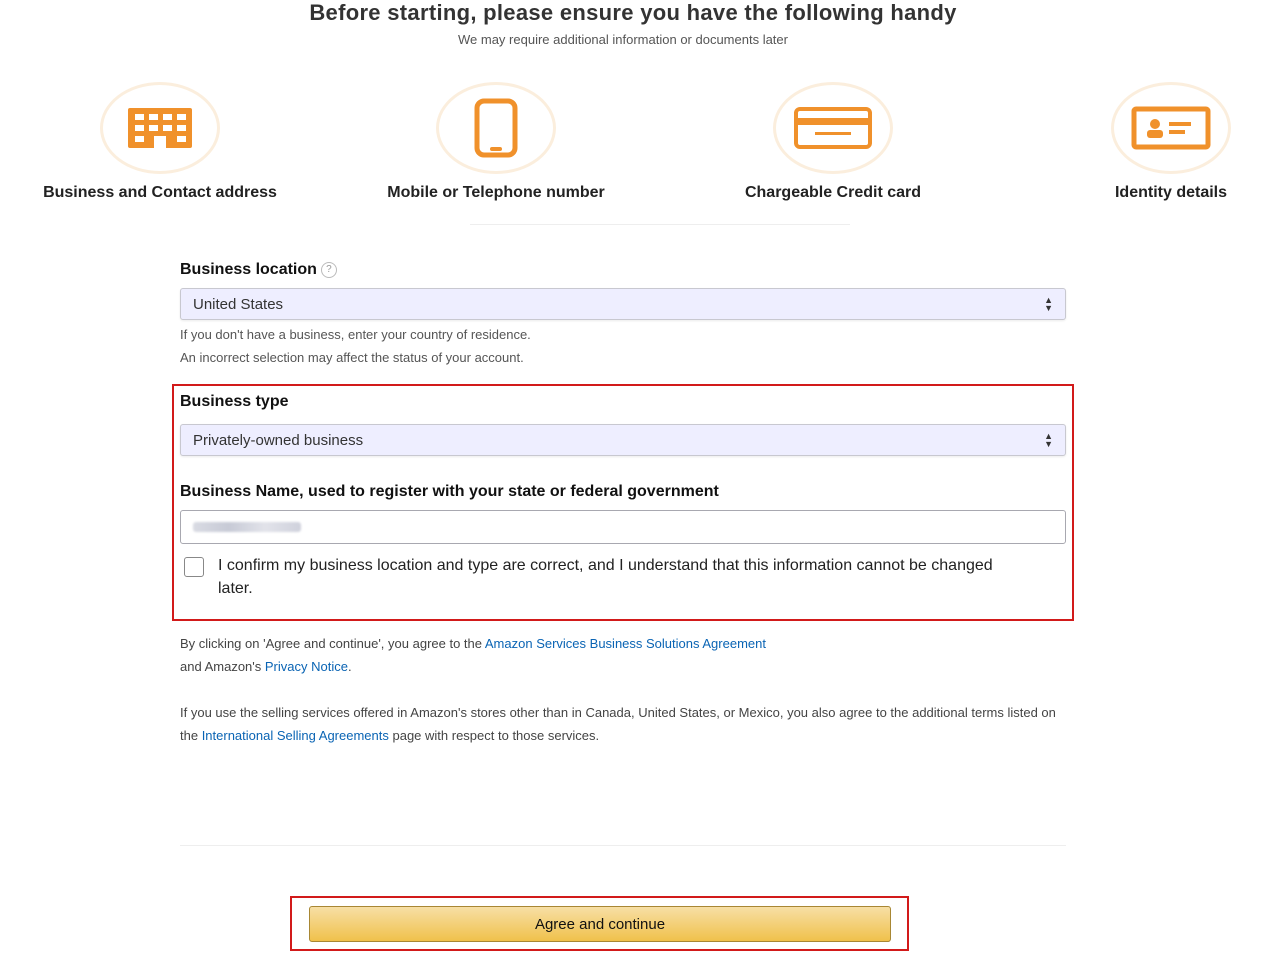  What do you see at coordinates (623, 527) in the screenshot?
I see `business-name-input` at bounding box center [623, 527].